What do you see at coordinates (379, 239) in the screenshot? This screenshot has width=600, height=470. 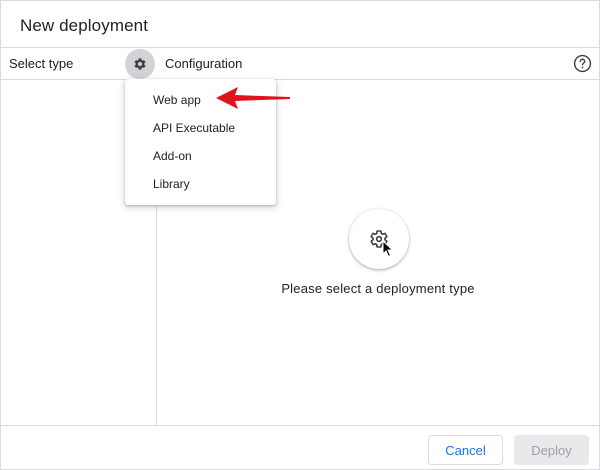 I see `empty-state-gear-button` at bounding box center [379, 239].